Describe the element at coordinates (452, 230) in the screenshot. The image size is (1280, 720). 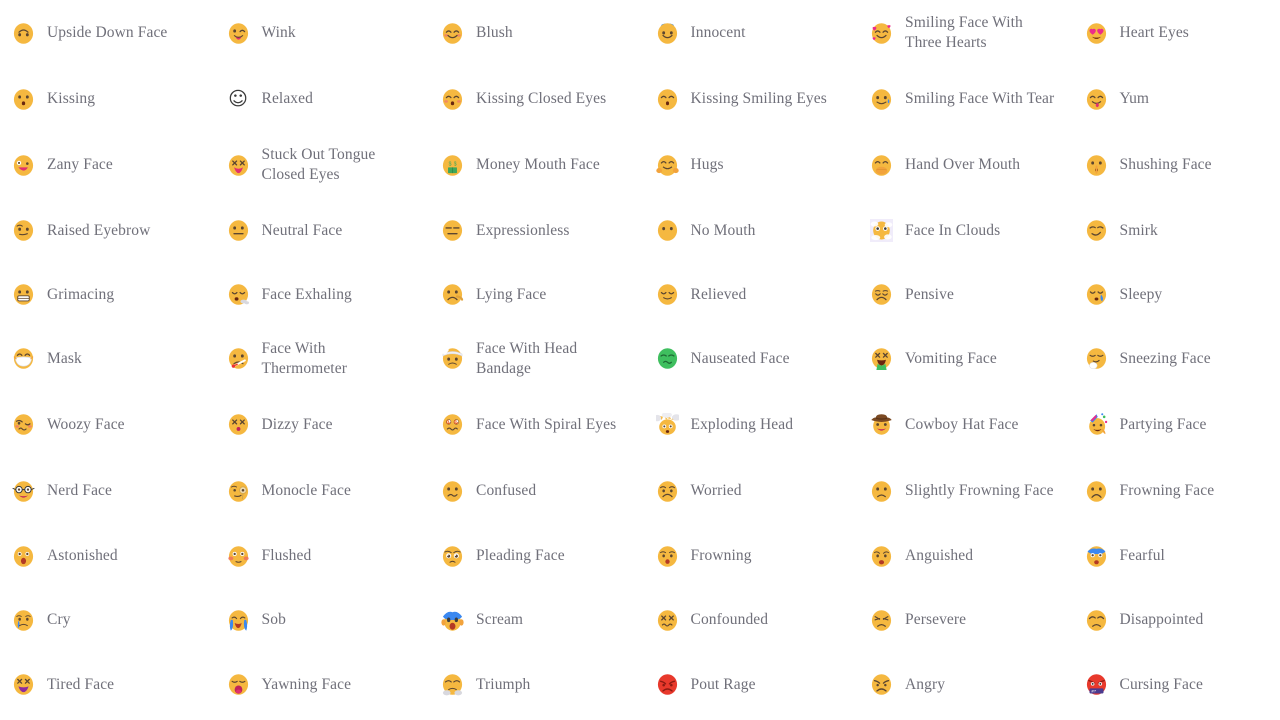
I see `expressionless-icon` at that location.